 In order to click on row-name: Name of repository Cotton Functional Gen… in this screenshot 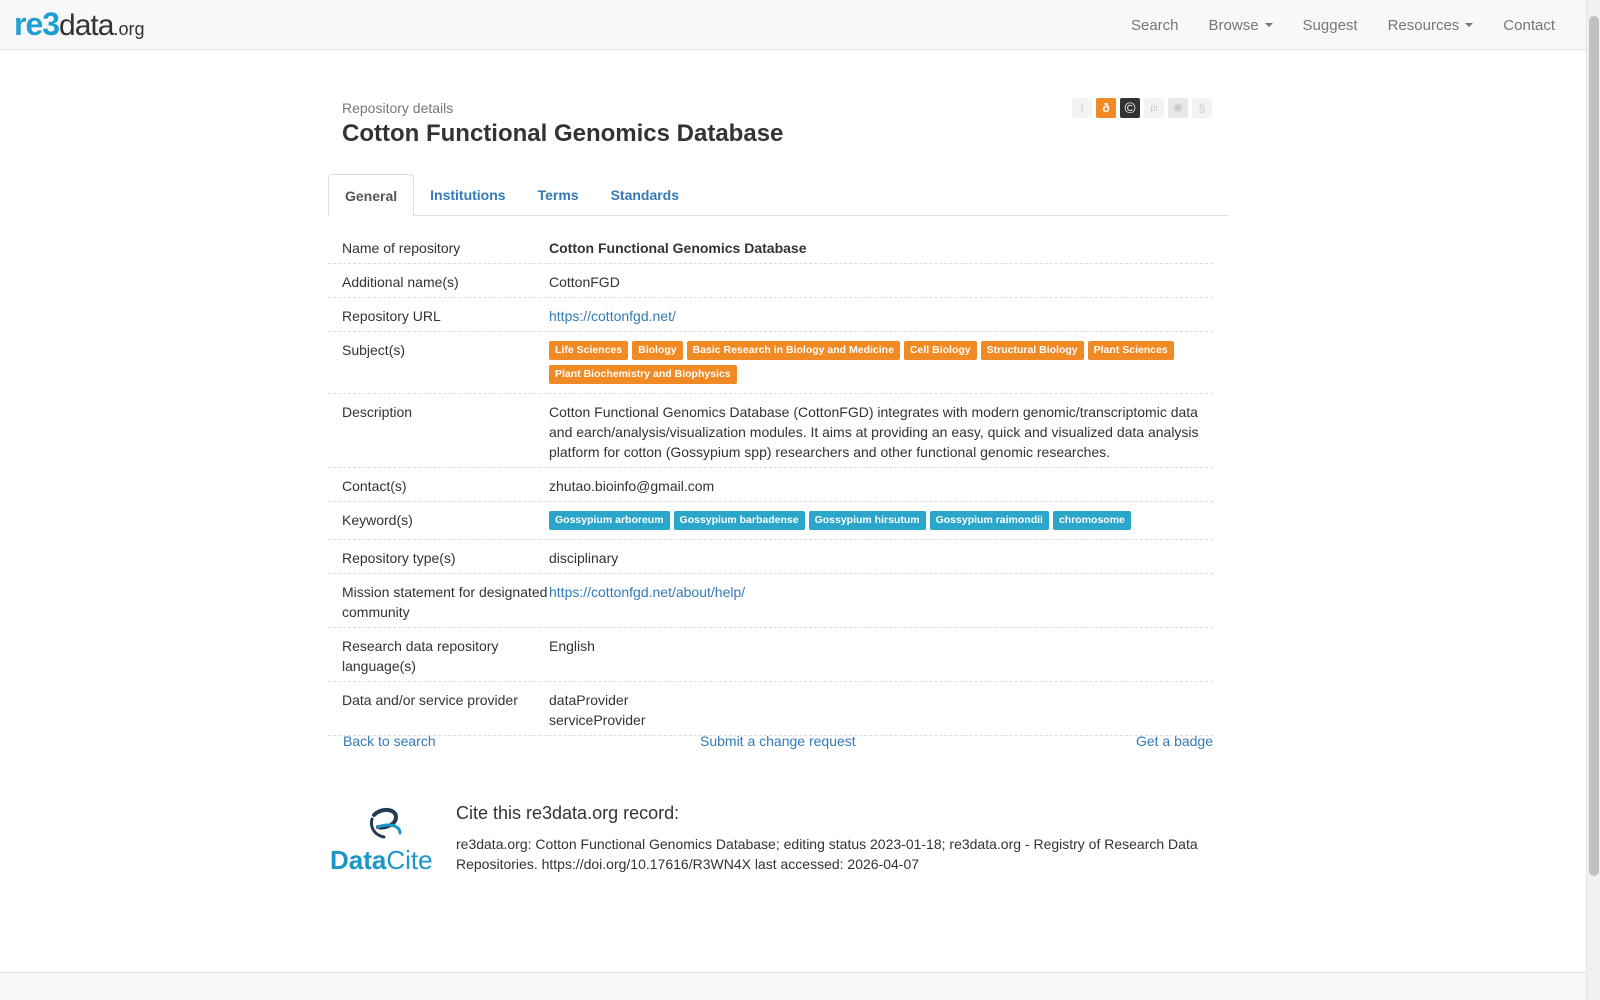, I will do `click(770, 247)`.